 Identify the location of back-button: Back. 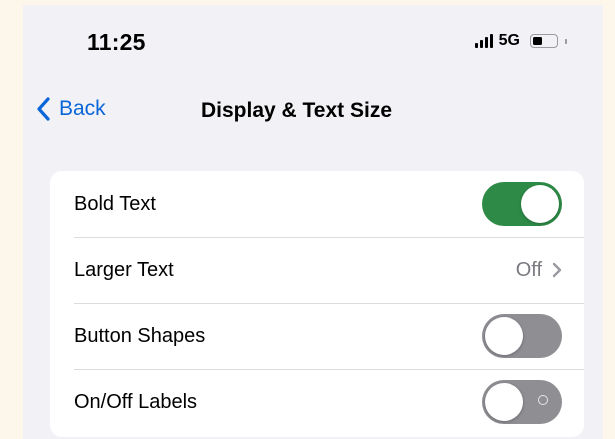
(71, 109).